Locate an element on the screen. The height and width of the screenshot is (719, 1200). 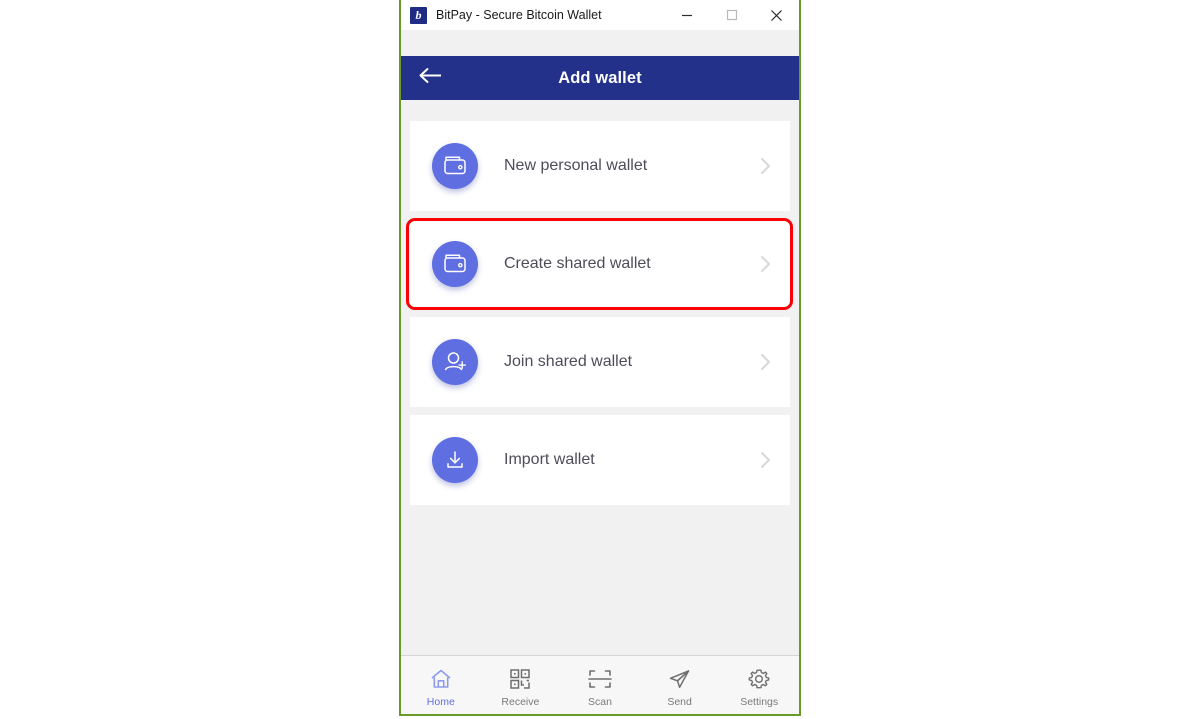
bottom-navigation-bar: Home Receive Scan Send Settings is located at coordinates (600, 684).